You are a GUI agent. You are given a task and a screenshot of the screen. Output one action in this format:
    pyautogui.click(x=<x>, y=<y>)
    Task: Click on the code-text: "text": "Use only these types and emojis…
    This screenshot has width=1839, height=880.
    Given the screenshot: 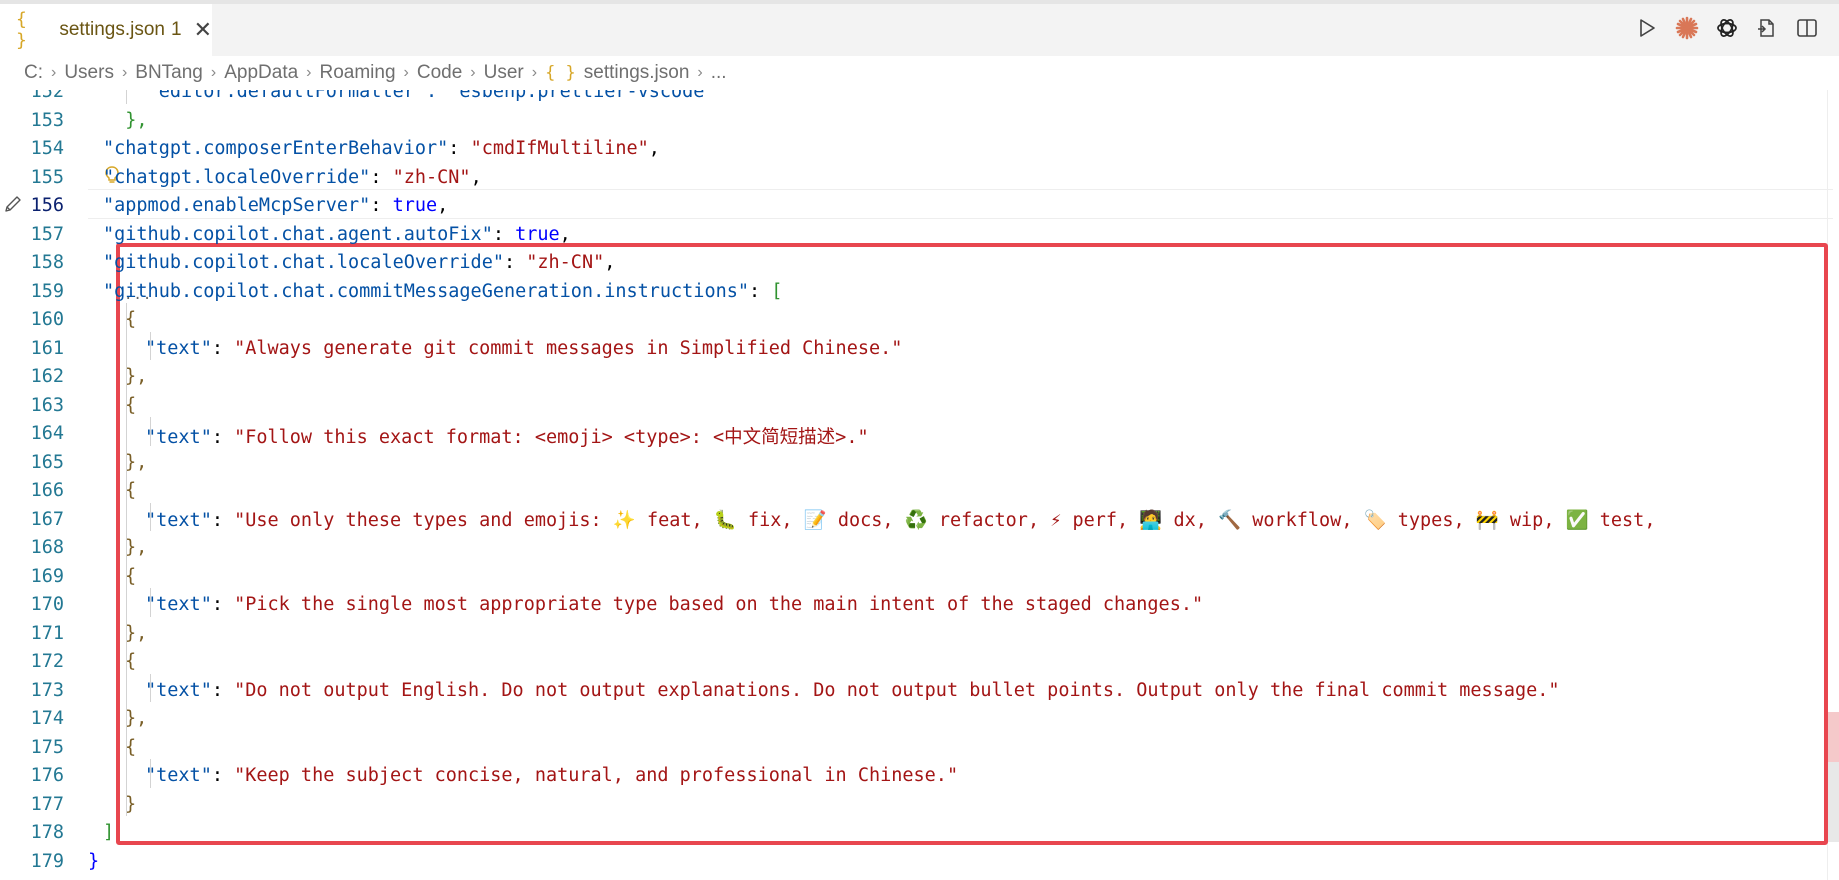 What is the action you would take?
    pyautogui.click(x=906, y=520)
    